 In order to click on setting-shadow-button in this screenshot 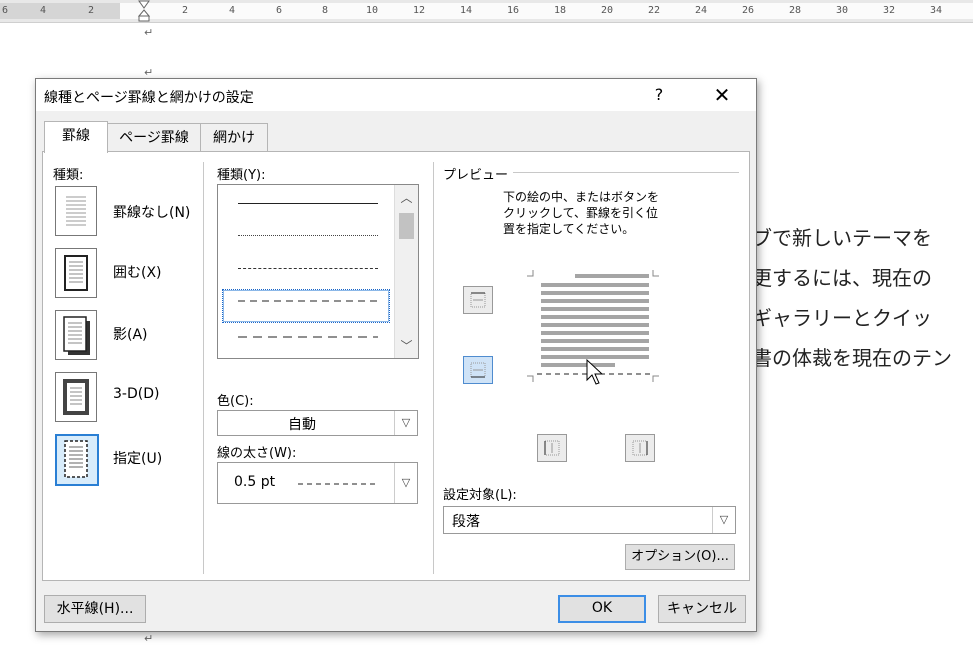, I will do `click(76, 335)`.